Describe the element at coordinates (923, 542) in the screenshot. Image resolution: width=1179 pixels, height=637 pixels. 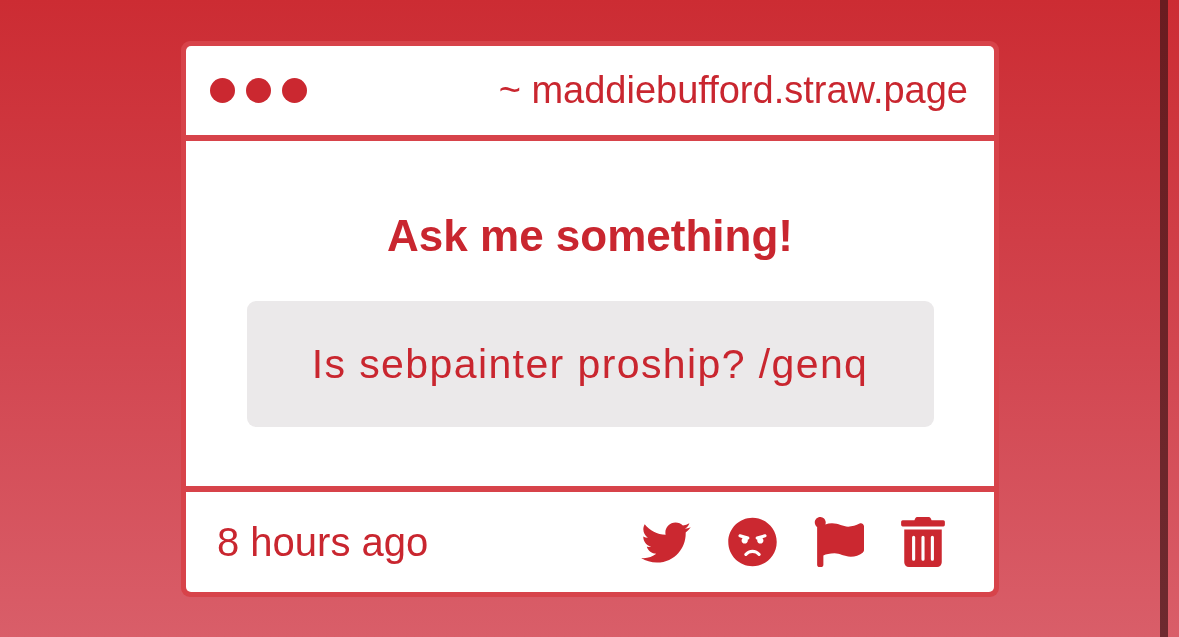
I see `trash-icon` at that location.